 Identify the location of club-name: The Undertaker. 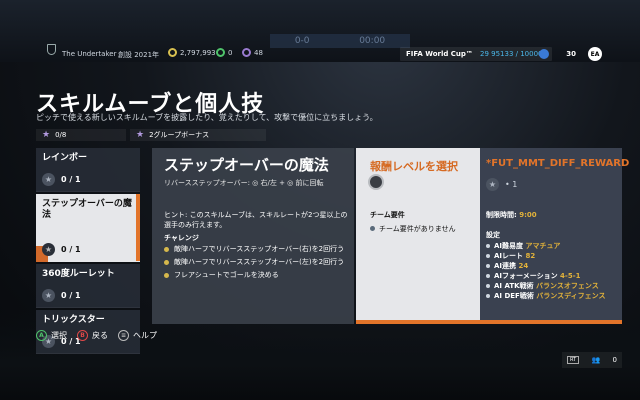
(89, 54).